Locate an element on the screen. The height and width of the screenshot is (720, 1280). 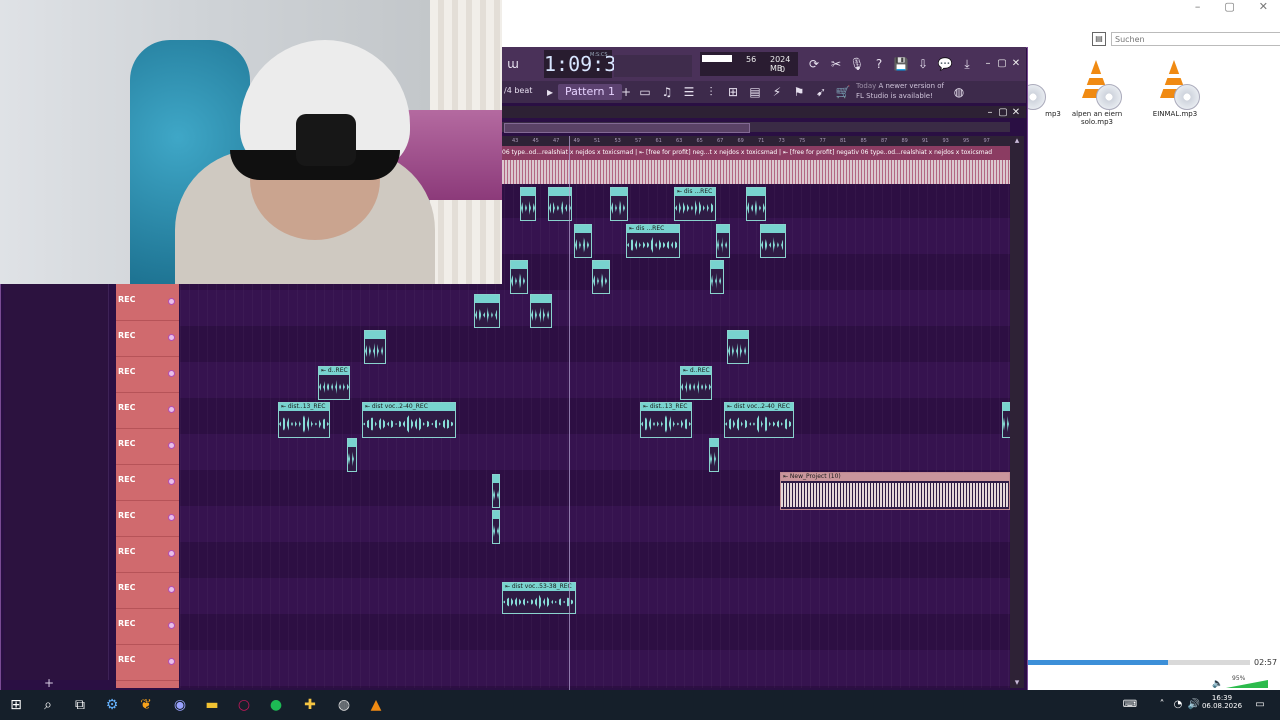
fl-minimize-button: – is located at coordinates (988, 64).